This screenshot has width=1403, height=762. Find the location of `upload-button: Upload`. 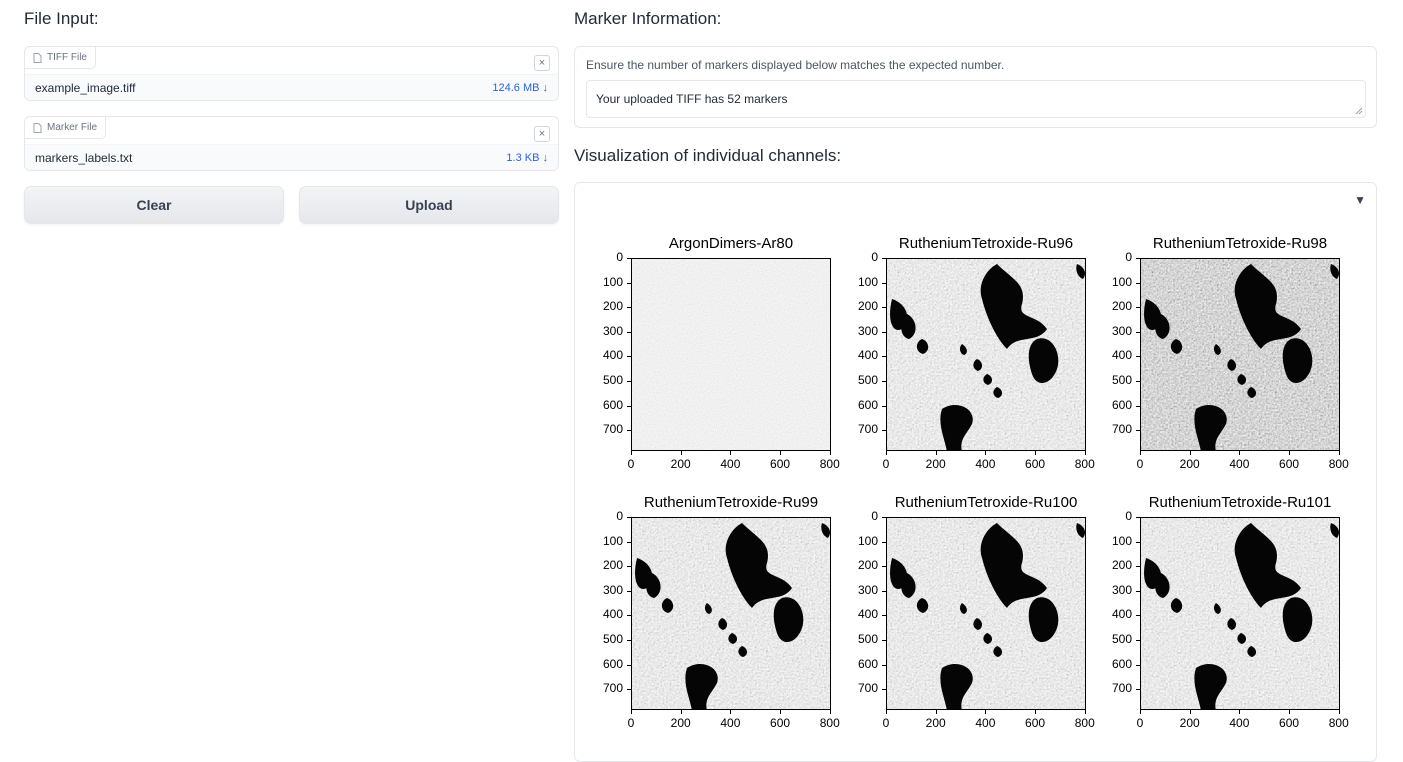

upload-button: Upload is located at coordinates (429, 205).